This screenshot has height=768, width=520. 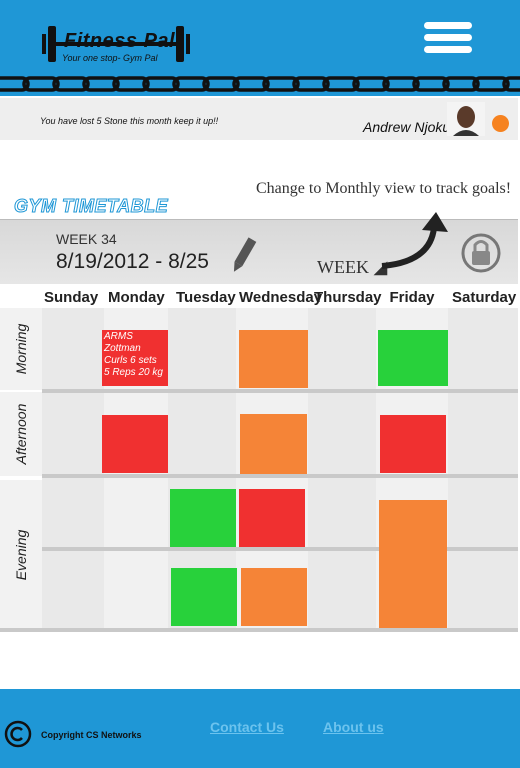 I want to click on day-header: Friday, so click(x=412, y=297).